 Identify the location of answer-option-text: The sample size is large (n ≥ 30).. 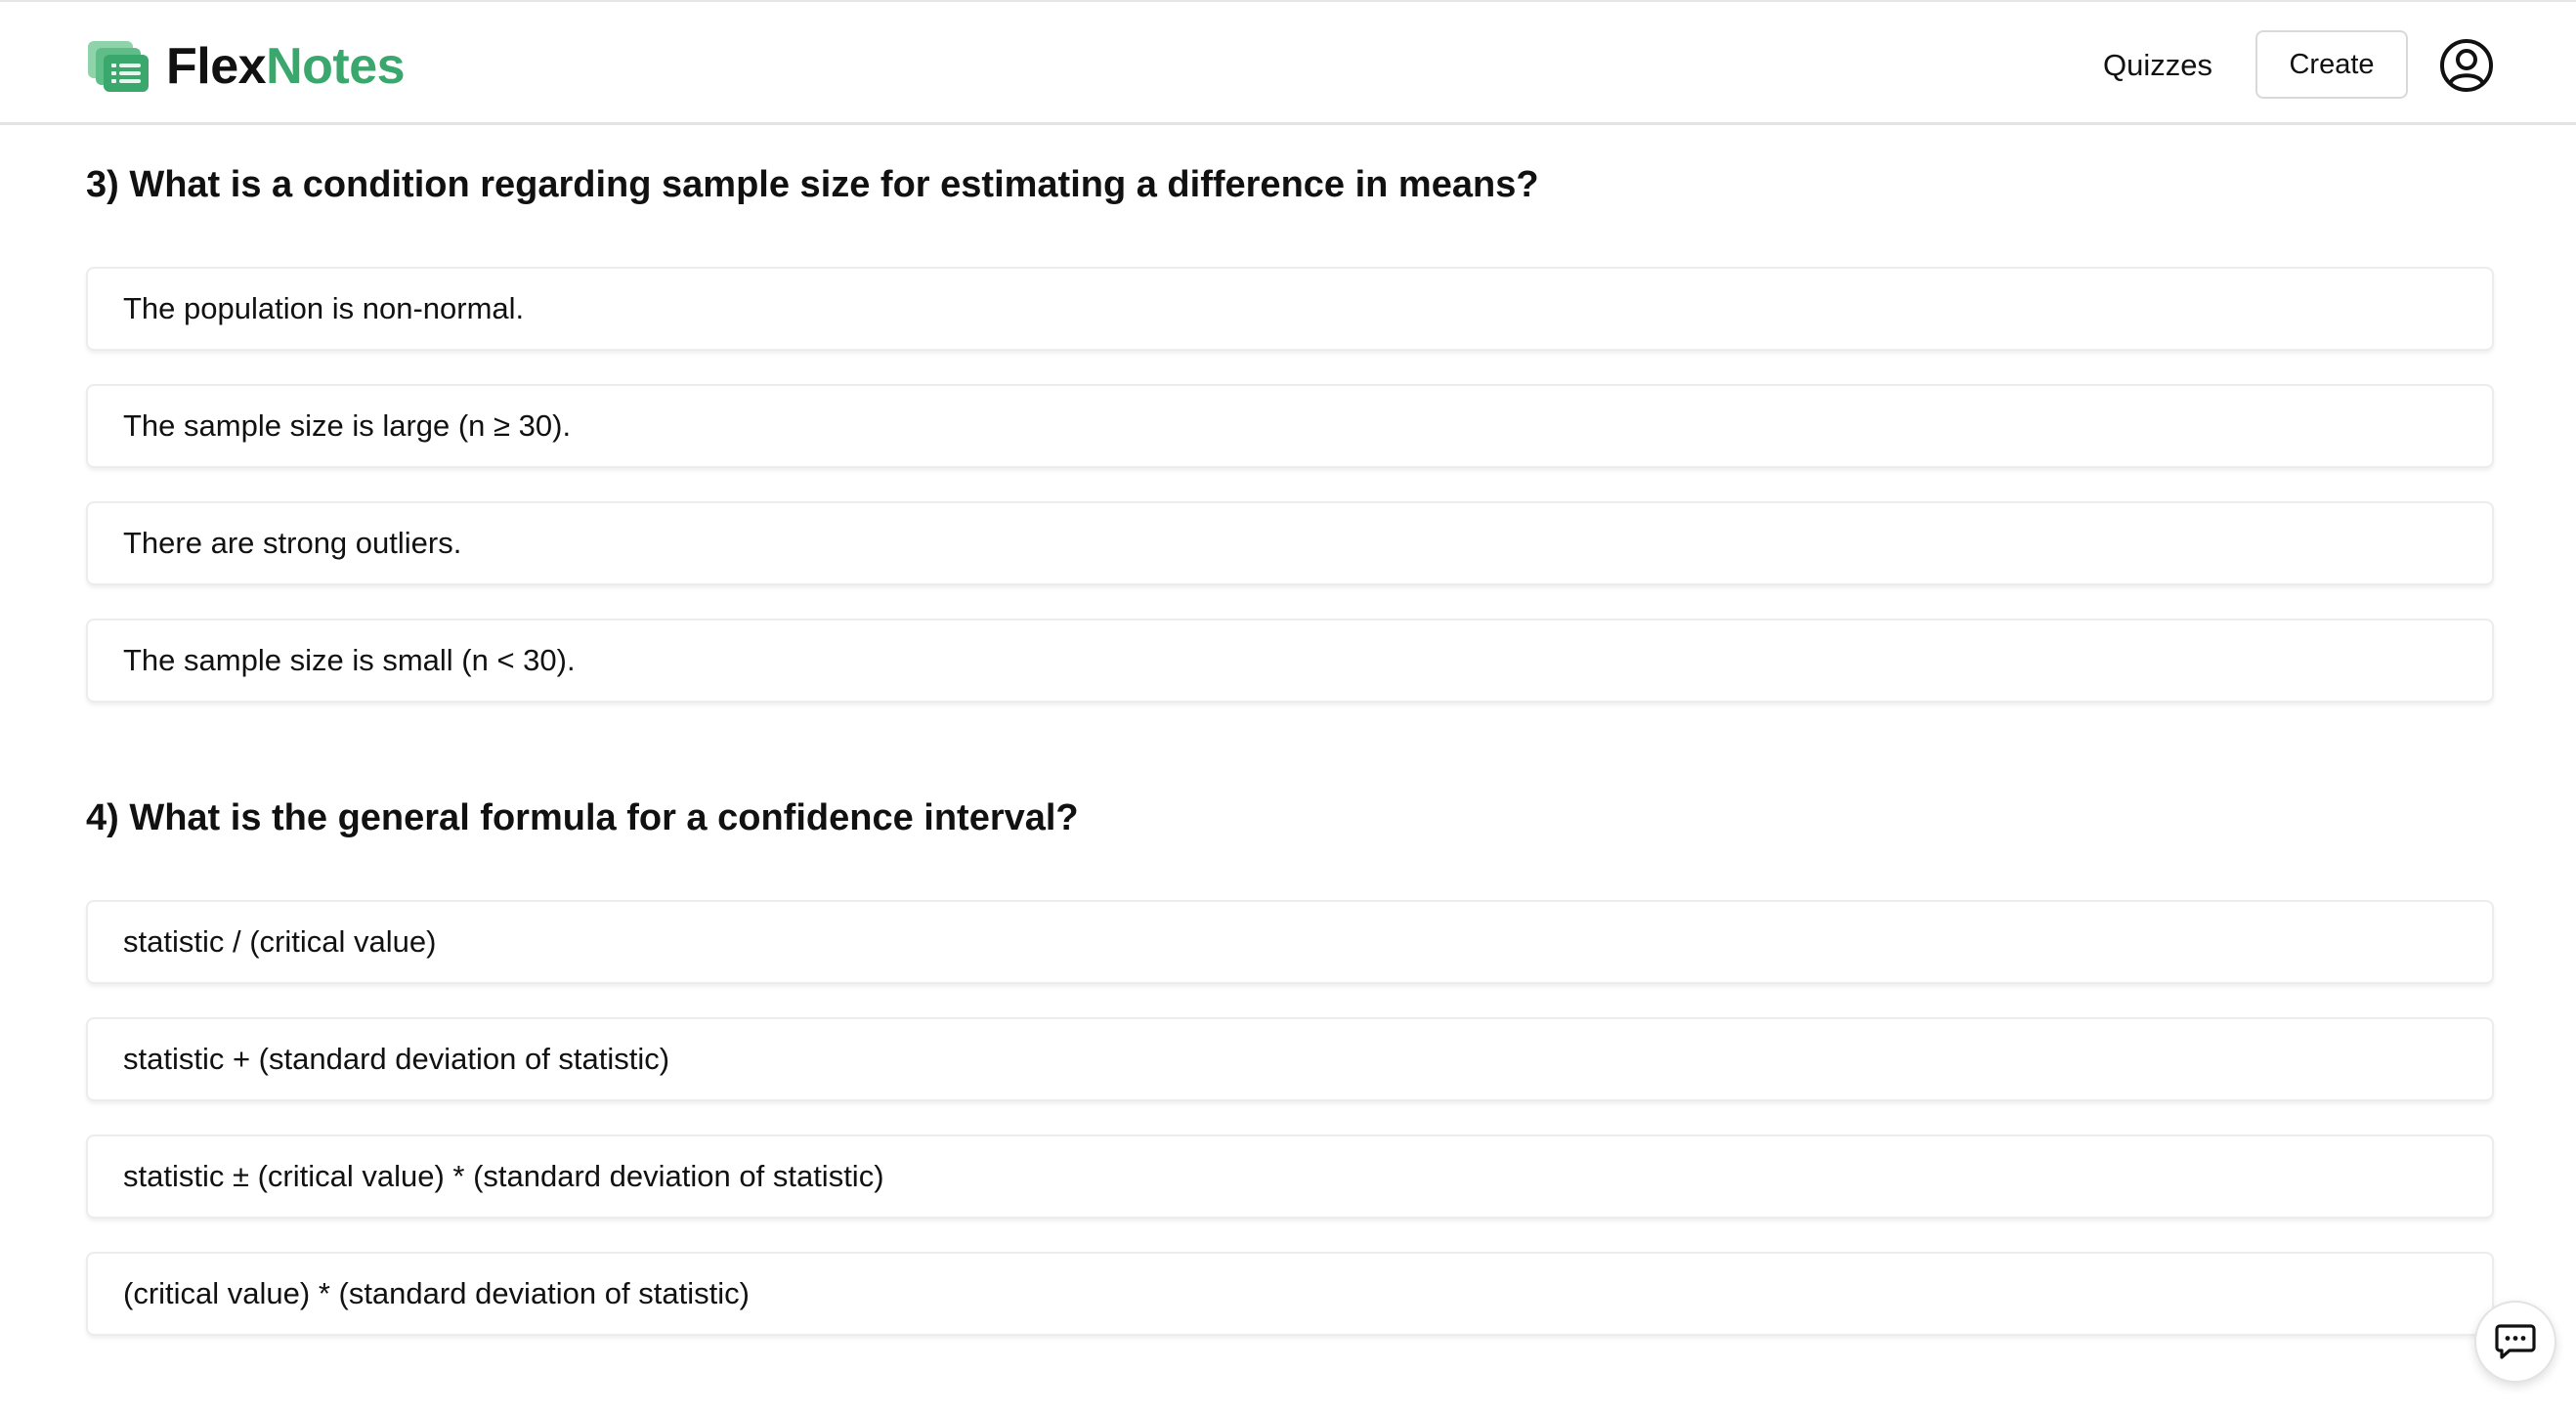
(348, 425).